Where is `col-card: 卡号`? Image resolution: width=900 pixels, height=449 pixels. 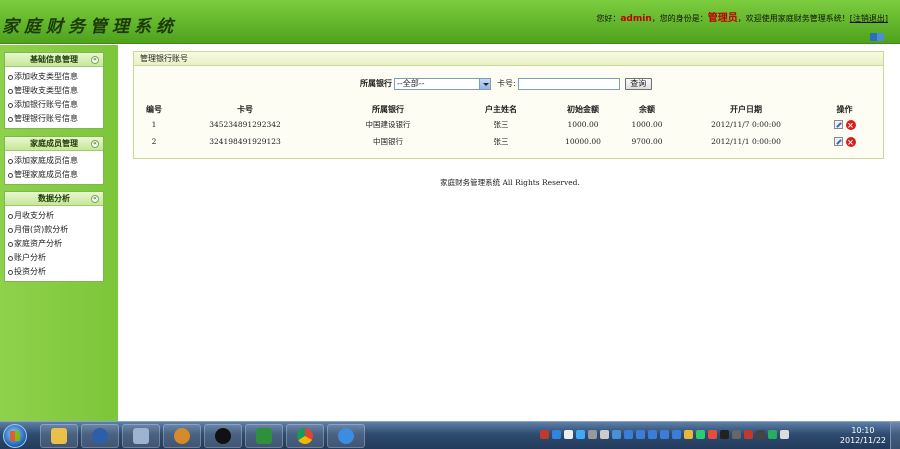
col-card: 卡号 is located at coordinates (245, 109).